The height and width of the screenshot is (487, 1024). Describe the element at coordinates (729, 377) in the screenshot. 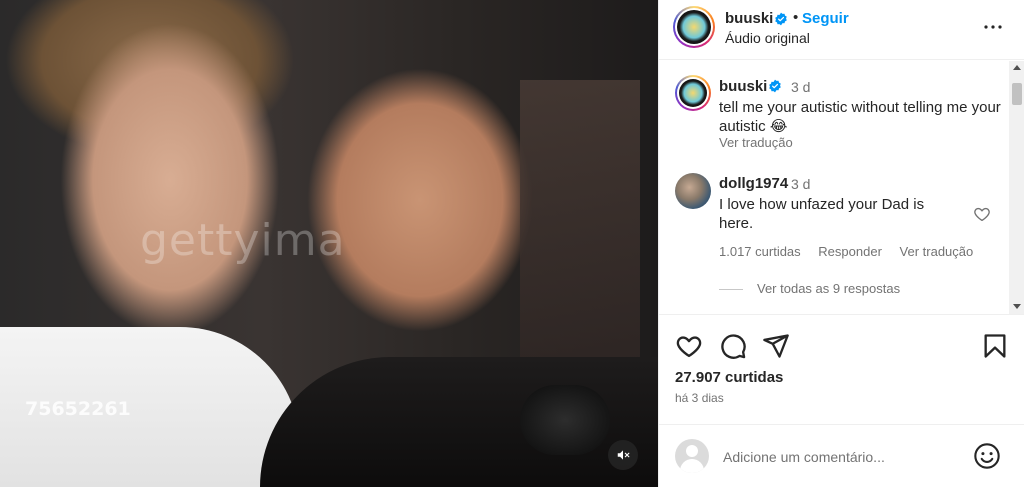

I see `post-likes-count: 27.907 curtidas` at that location.